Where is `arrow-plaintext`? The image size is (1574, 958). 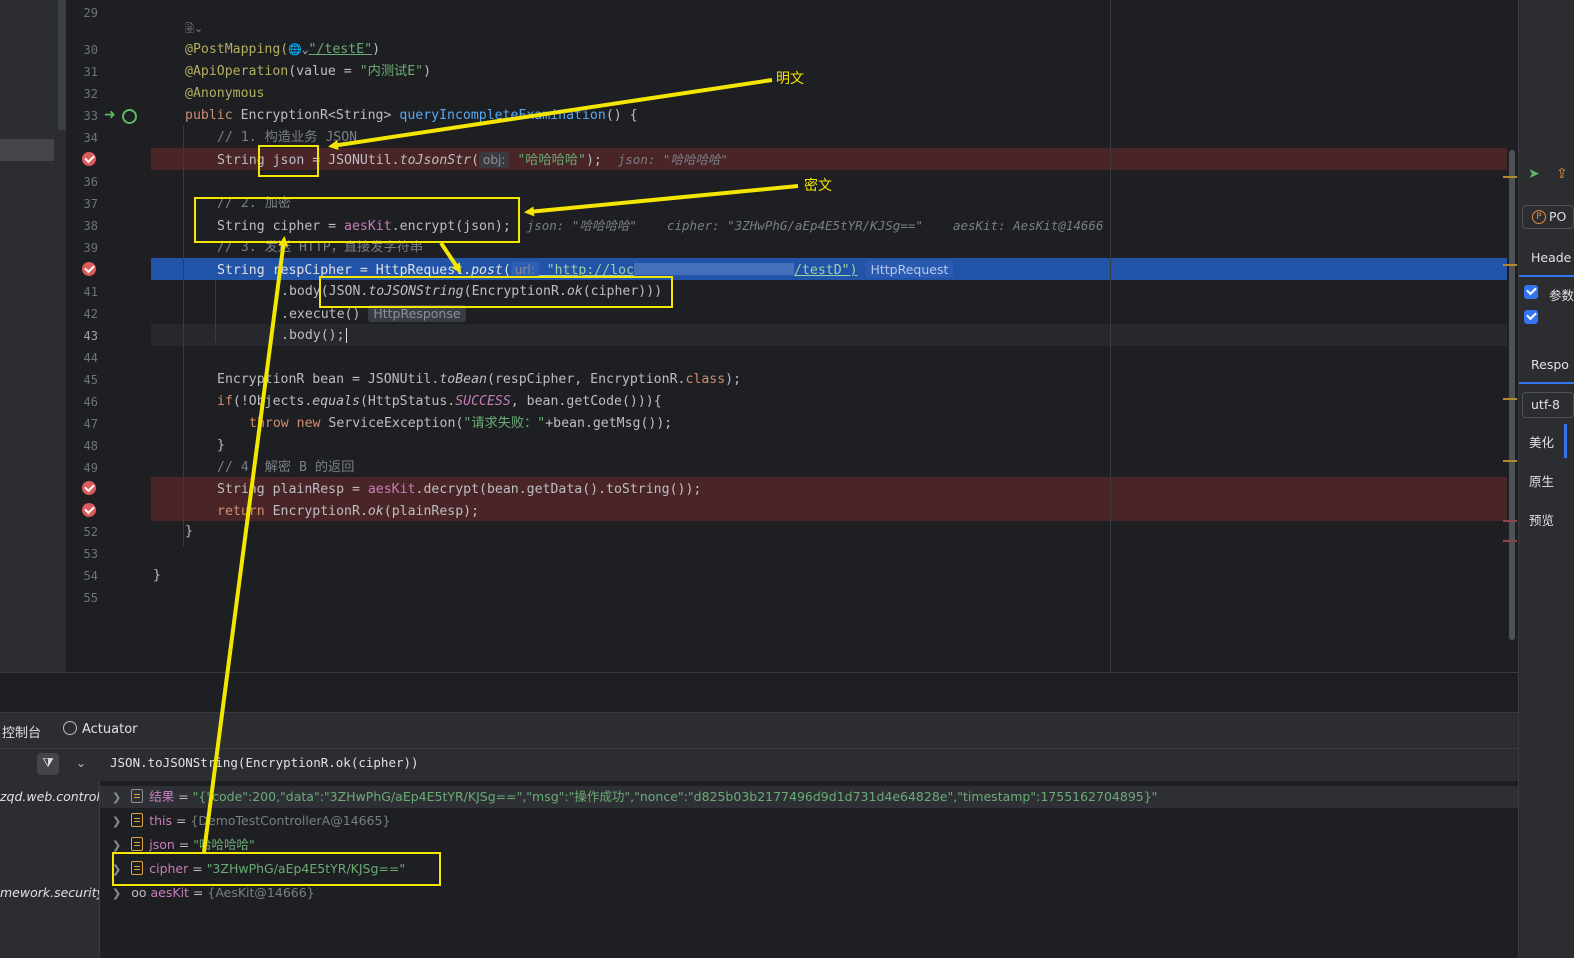 arrow-plaintext is located at coordinates (550, 114).